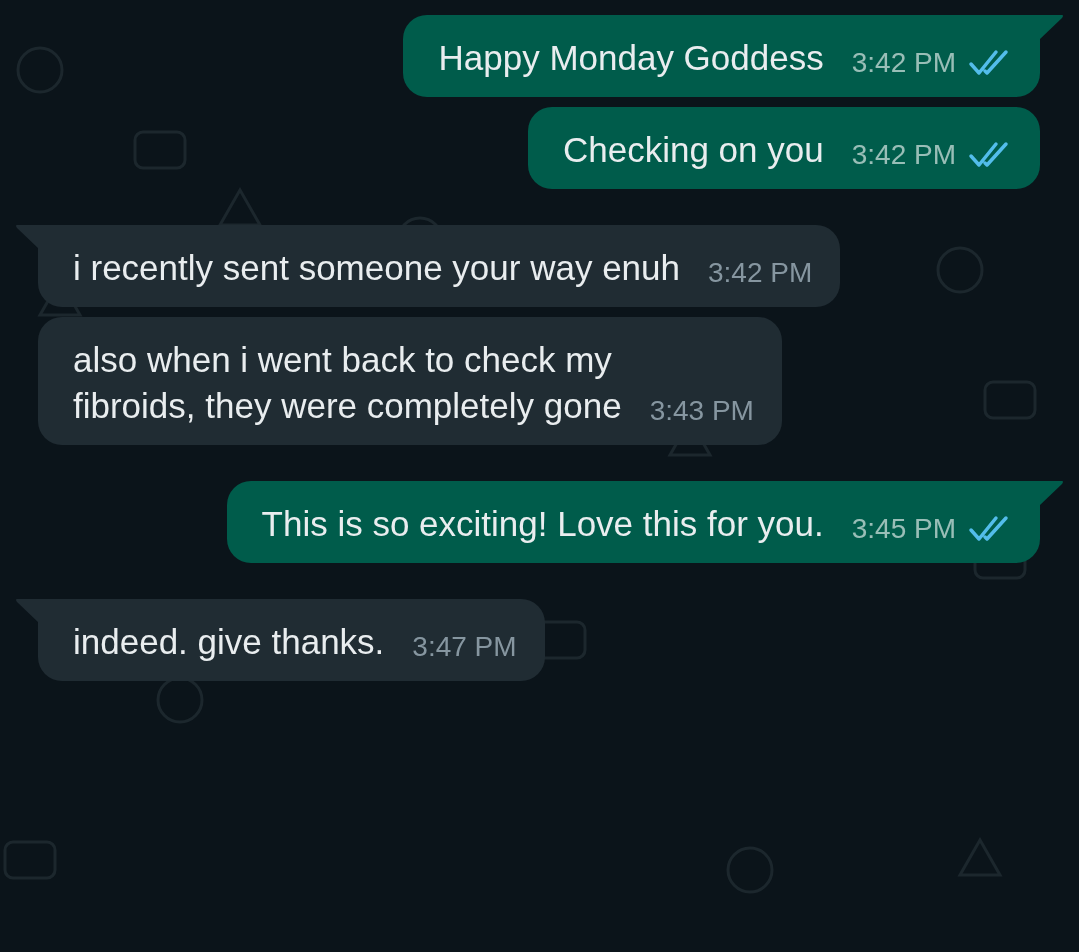  What do you see at coordinates (347, 383) in the screenshot?
I see `message-text: also when i went back to check my fibroids, they were completely gone` at bounding box center [347, 383].